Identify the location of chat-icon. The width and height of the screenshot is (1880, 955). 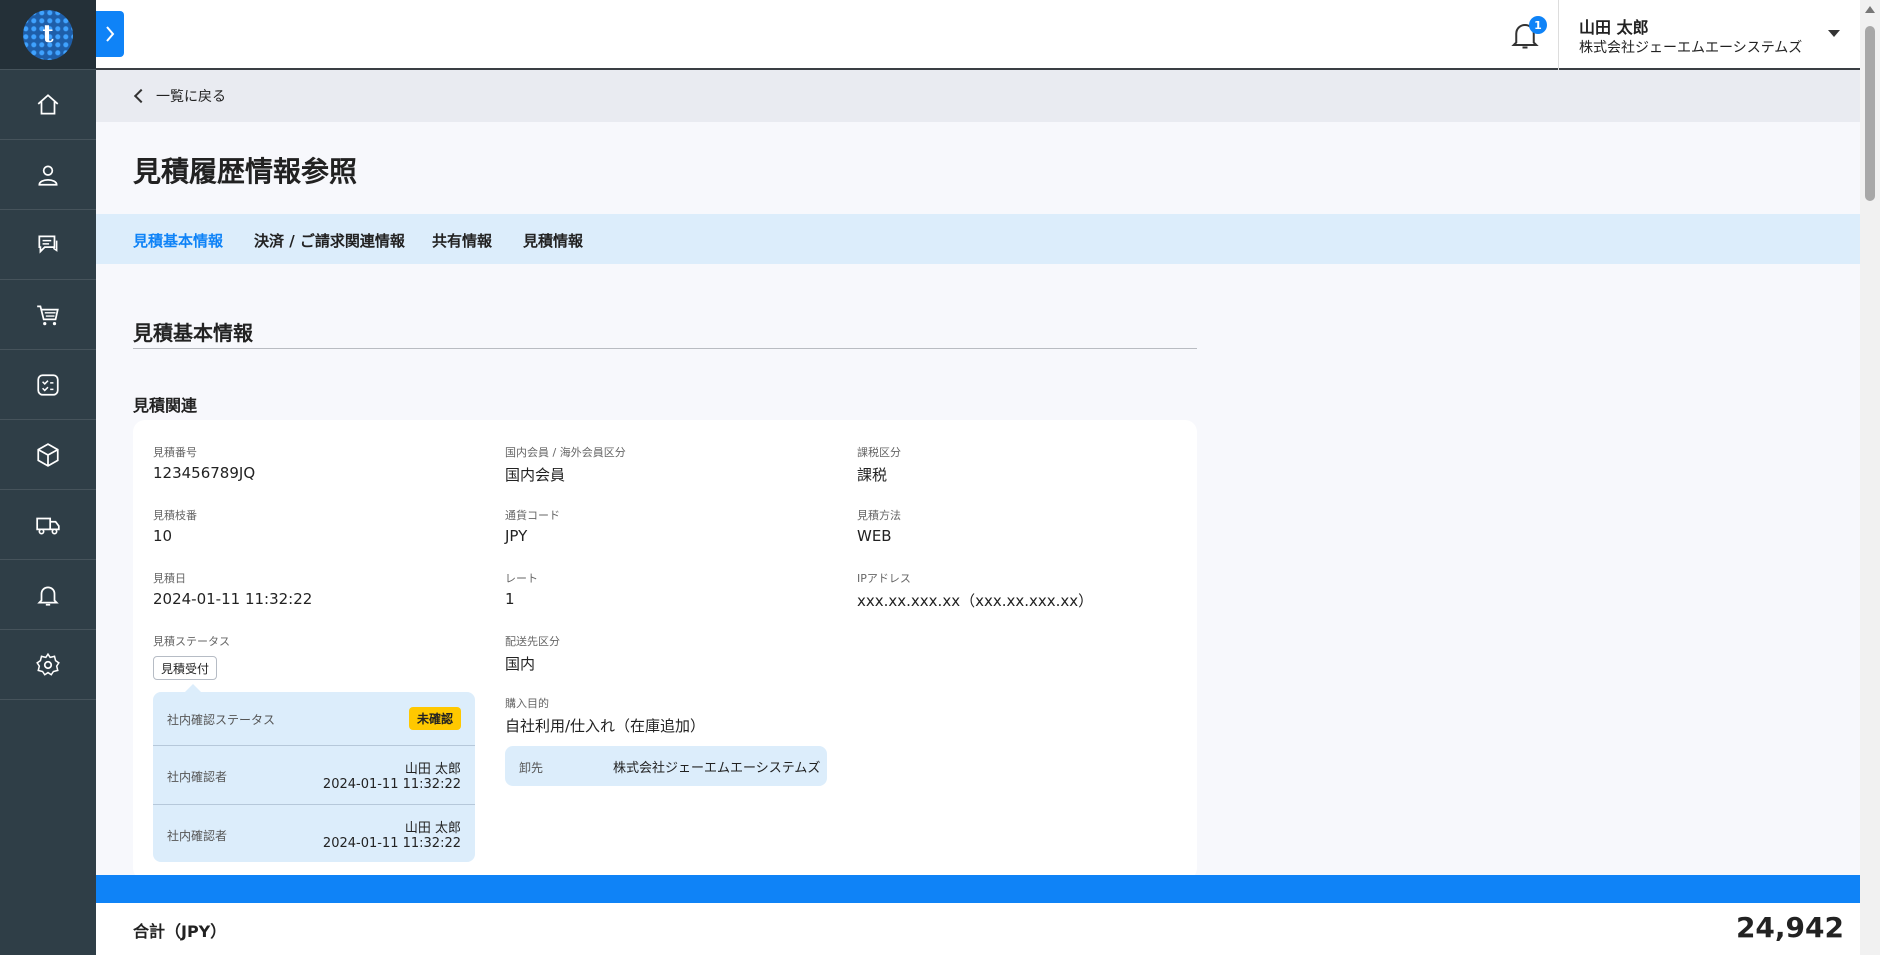
(48, 244).